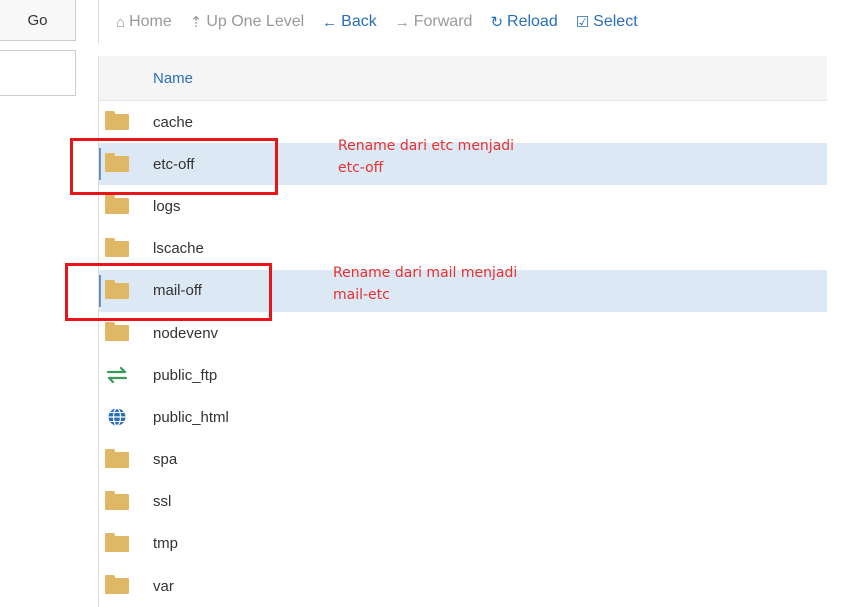 This screenshot has height=607, width=842. I want to click on file-row-ssl: ssl, so click(463, 501).